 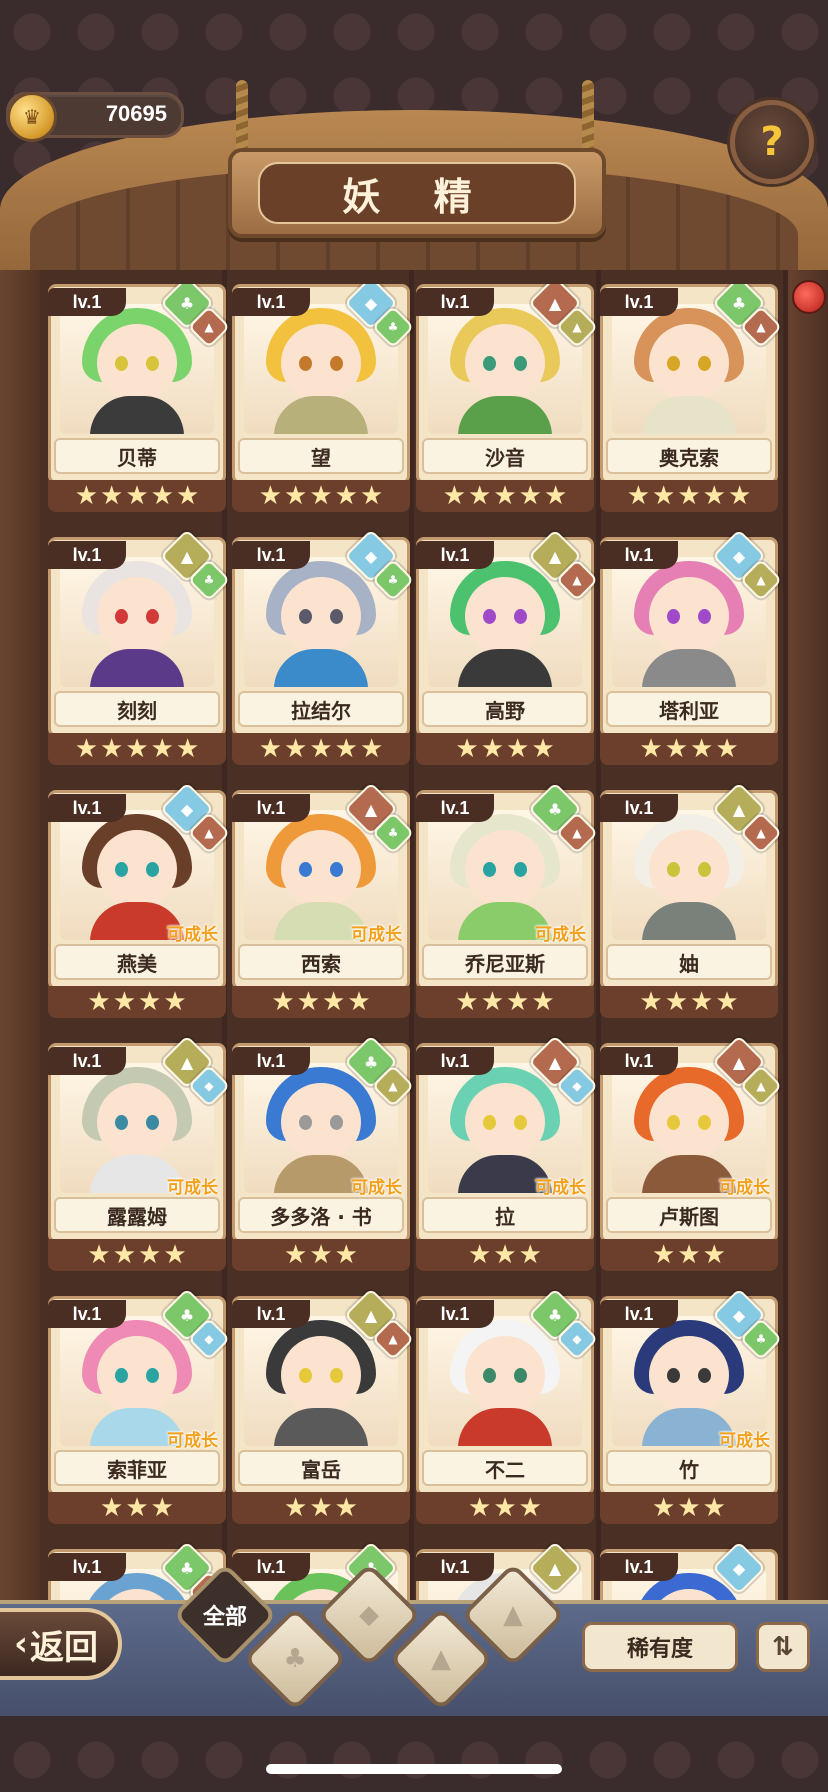 I want to click on back-label: 返回, so click(x=64, y=1647).